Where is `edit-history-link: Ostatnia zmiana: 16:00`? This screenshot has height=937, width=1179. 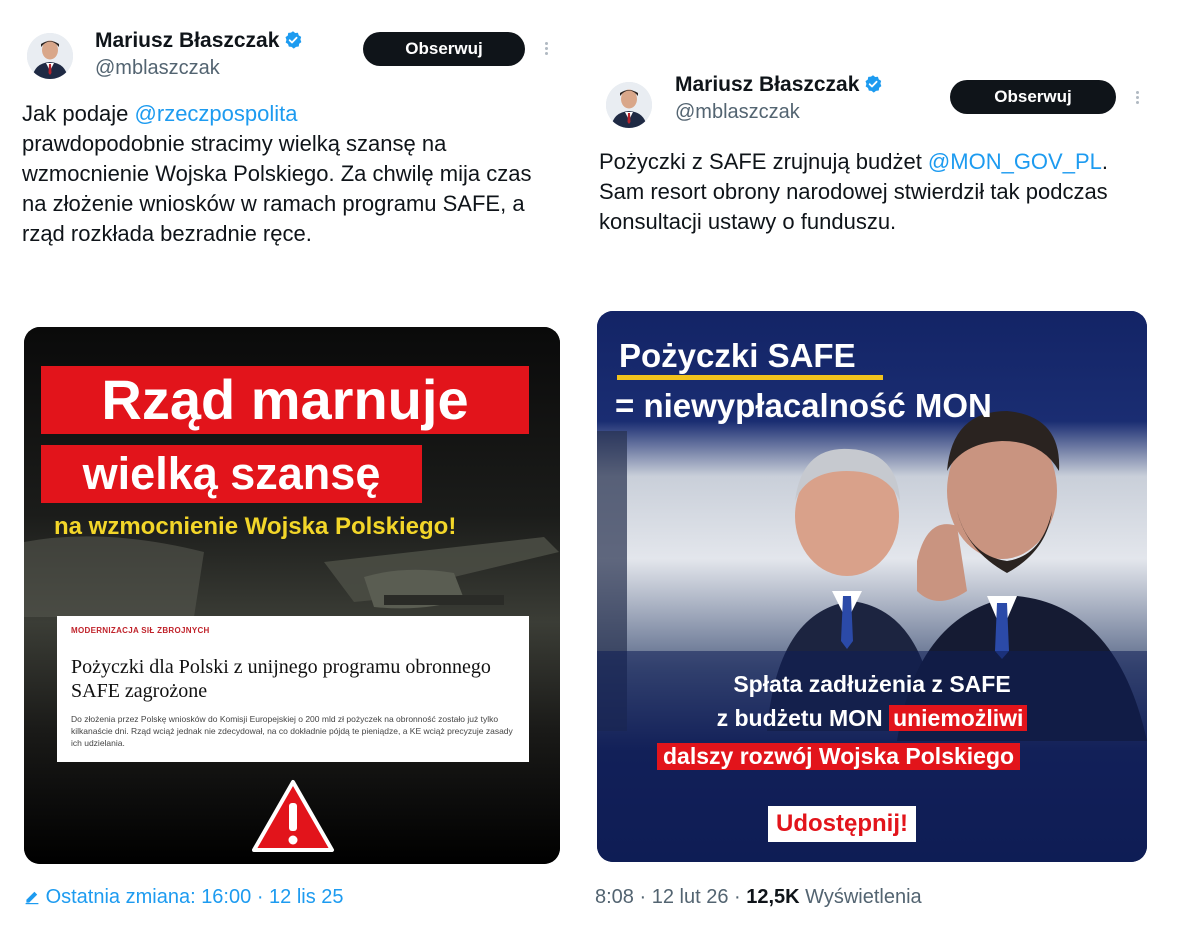 edit-history-link: Ostatnia zmiana: 16:00 is located at coordinates (149, 897).